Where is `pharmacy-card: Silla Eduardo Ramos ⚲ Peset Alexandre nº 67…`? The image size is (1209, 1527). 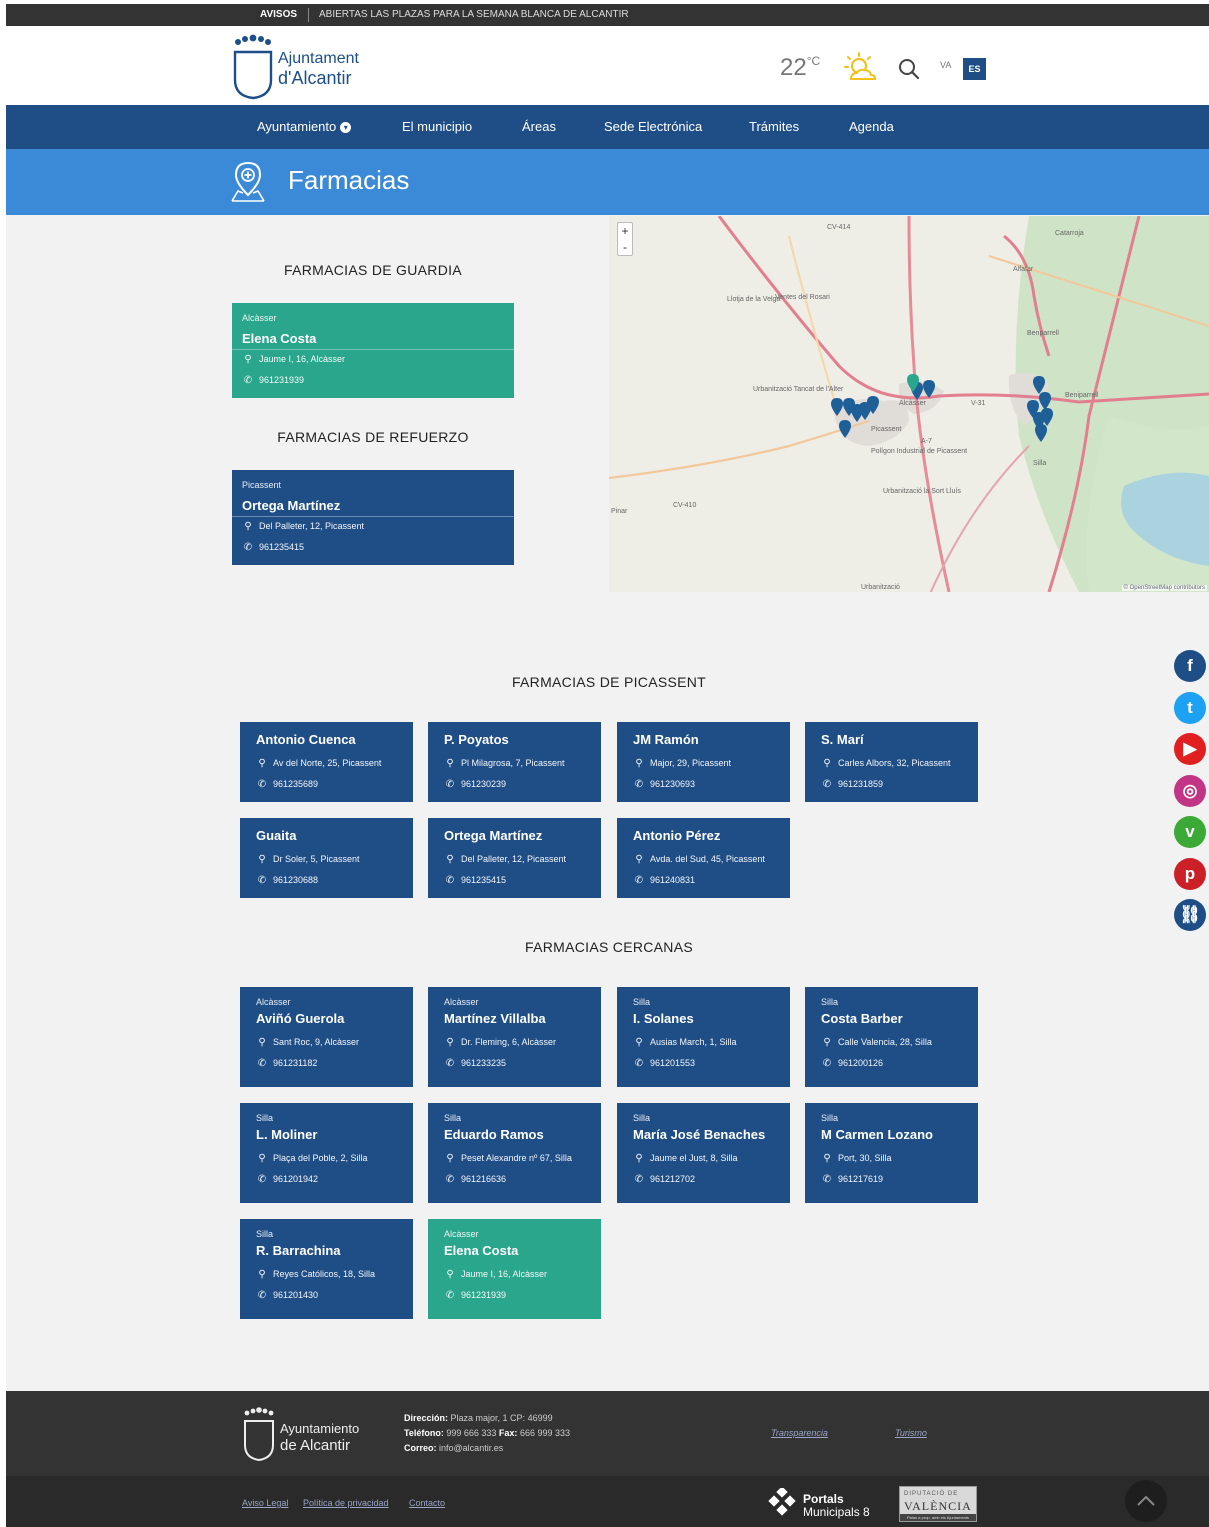
pharmacy-card: Silla Eduardo Ramos ⚲ Peset Alexandre nº 67… is located at coordinates (514, 1153).